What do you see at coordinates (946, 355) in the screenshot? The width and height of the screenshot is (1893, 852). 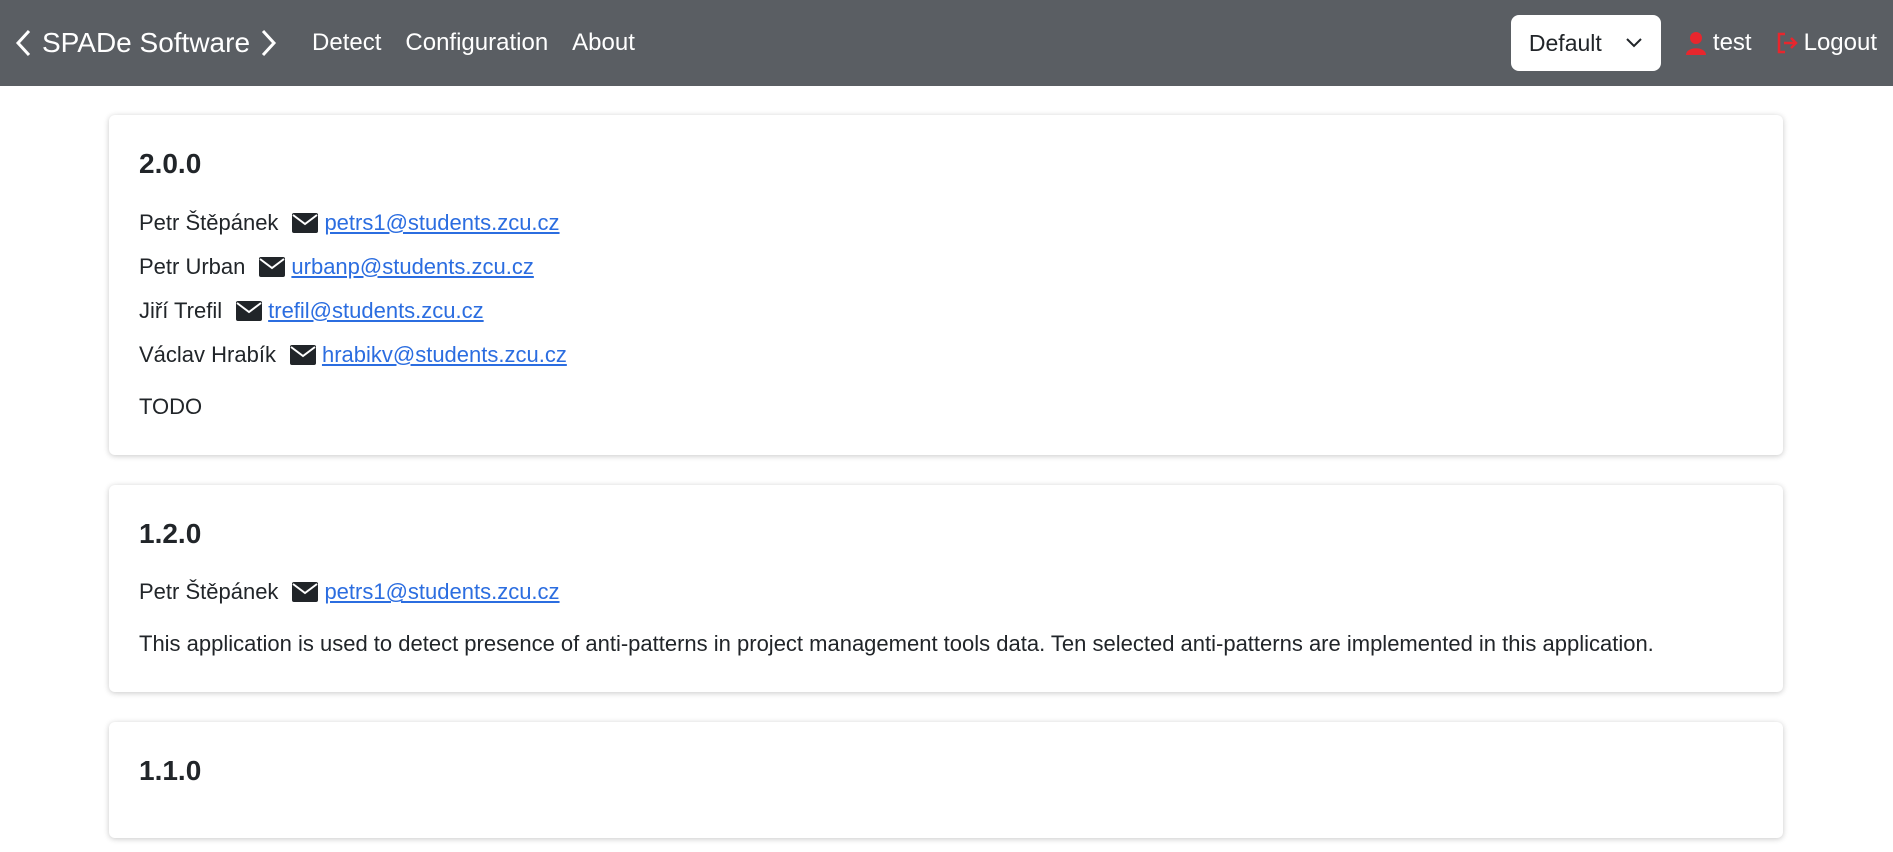 I see `author-row: Václav Hrabík hrabikv@students.zcu.cz` at bounding box center [946, 355].